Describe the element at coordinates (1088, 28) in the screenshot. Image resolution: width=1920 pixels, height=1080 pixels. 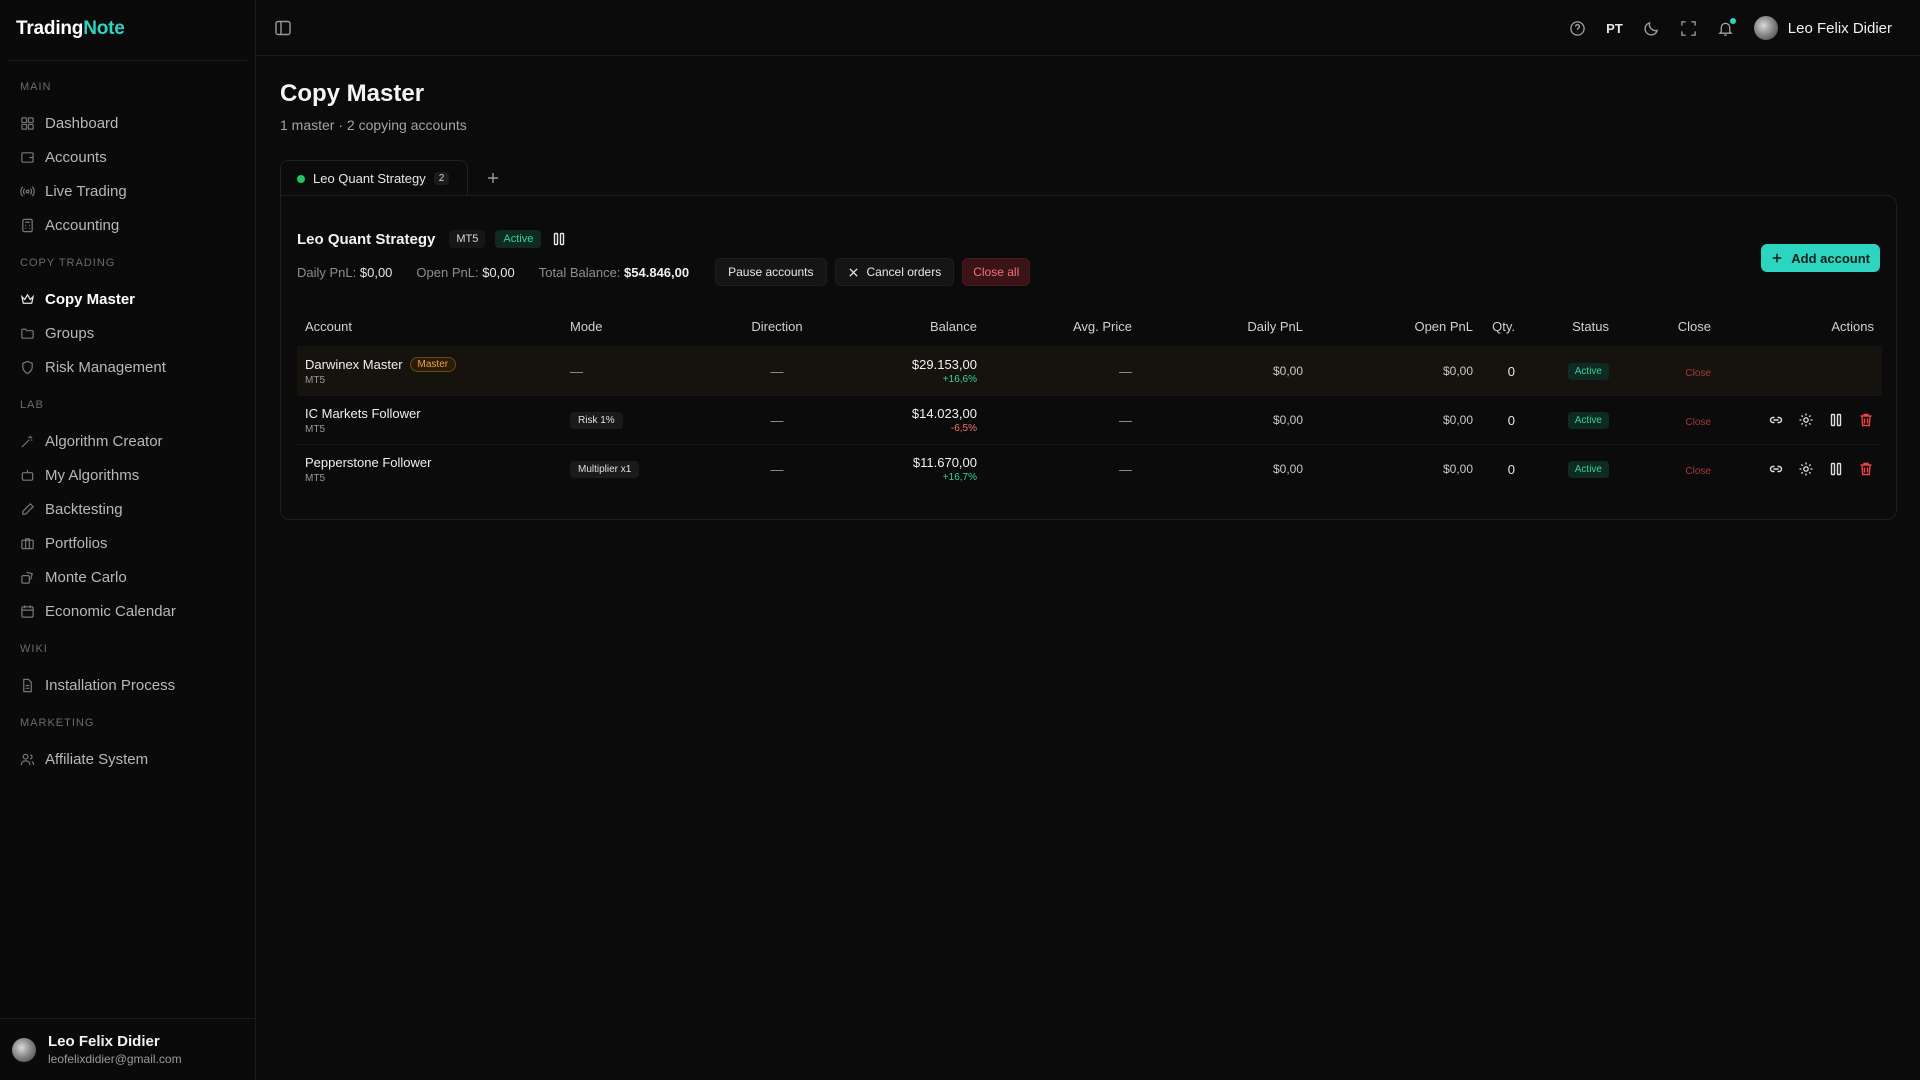
I see `topbar: PT Leo Felix Didier` at that location.